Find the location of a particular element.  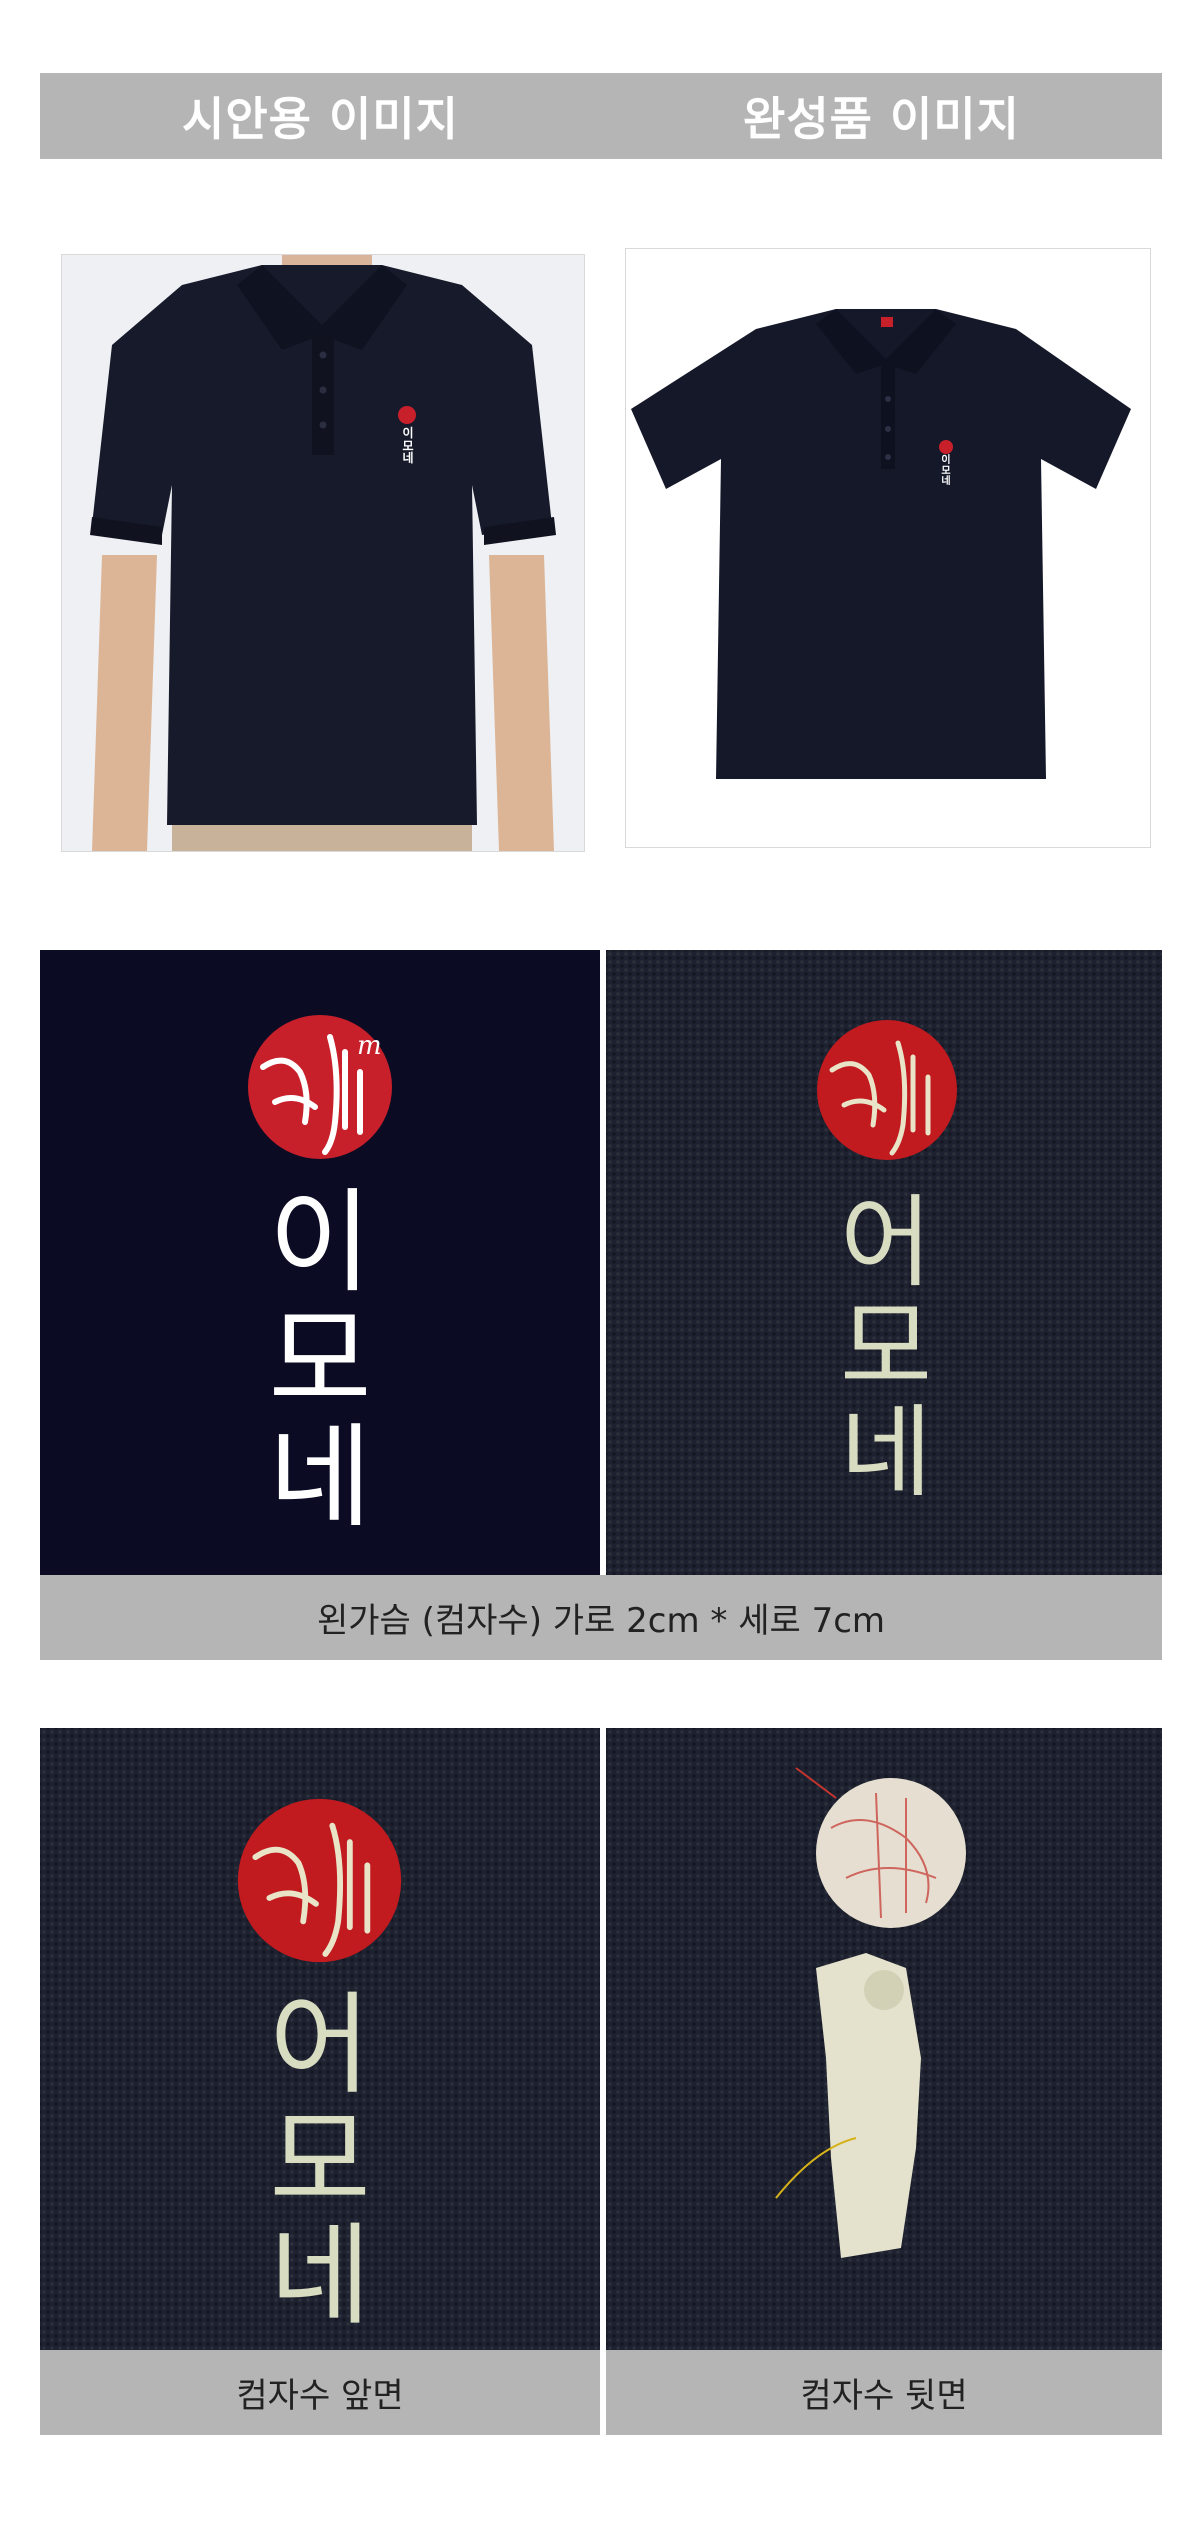

embroidered-logo-text: 어 모 네 is located at coordinates (886, 1347).